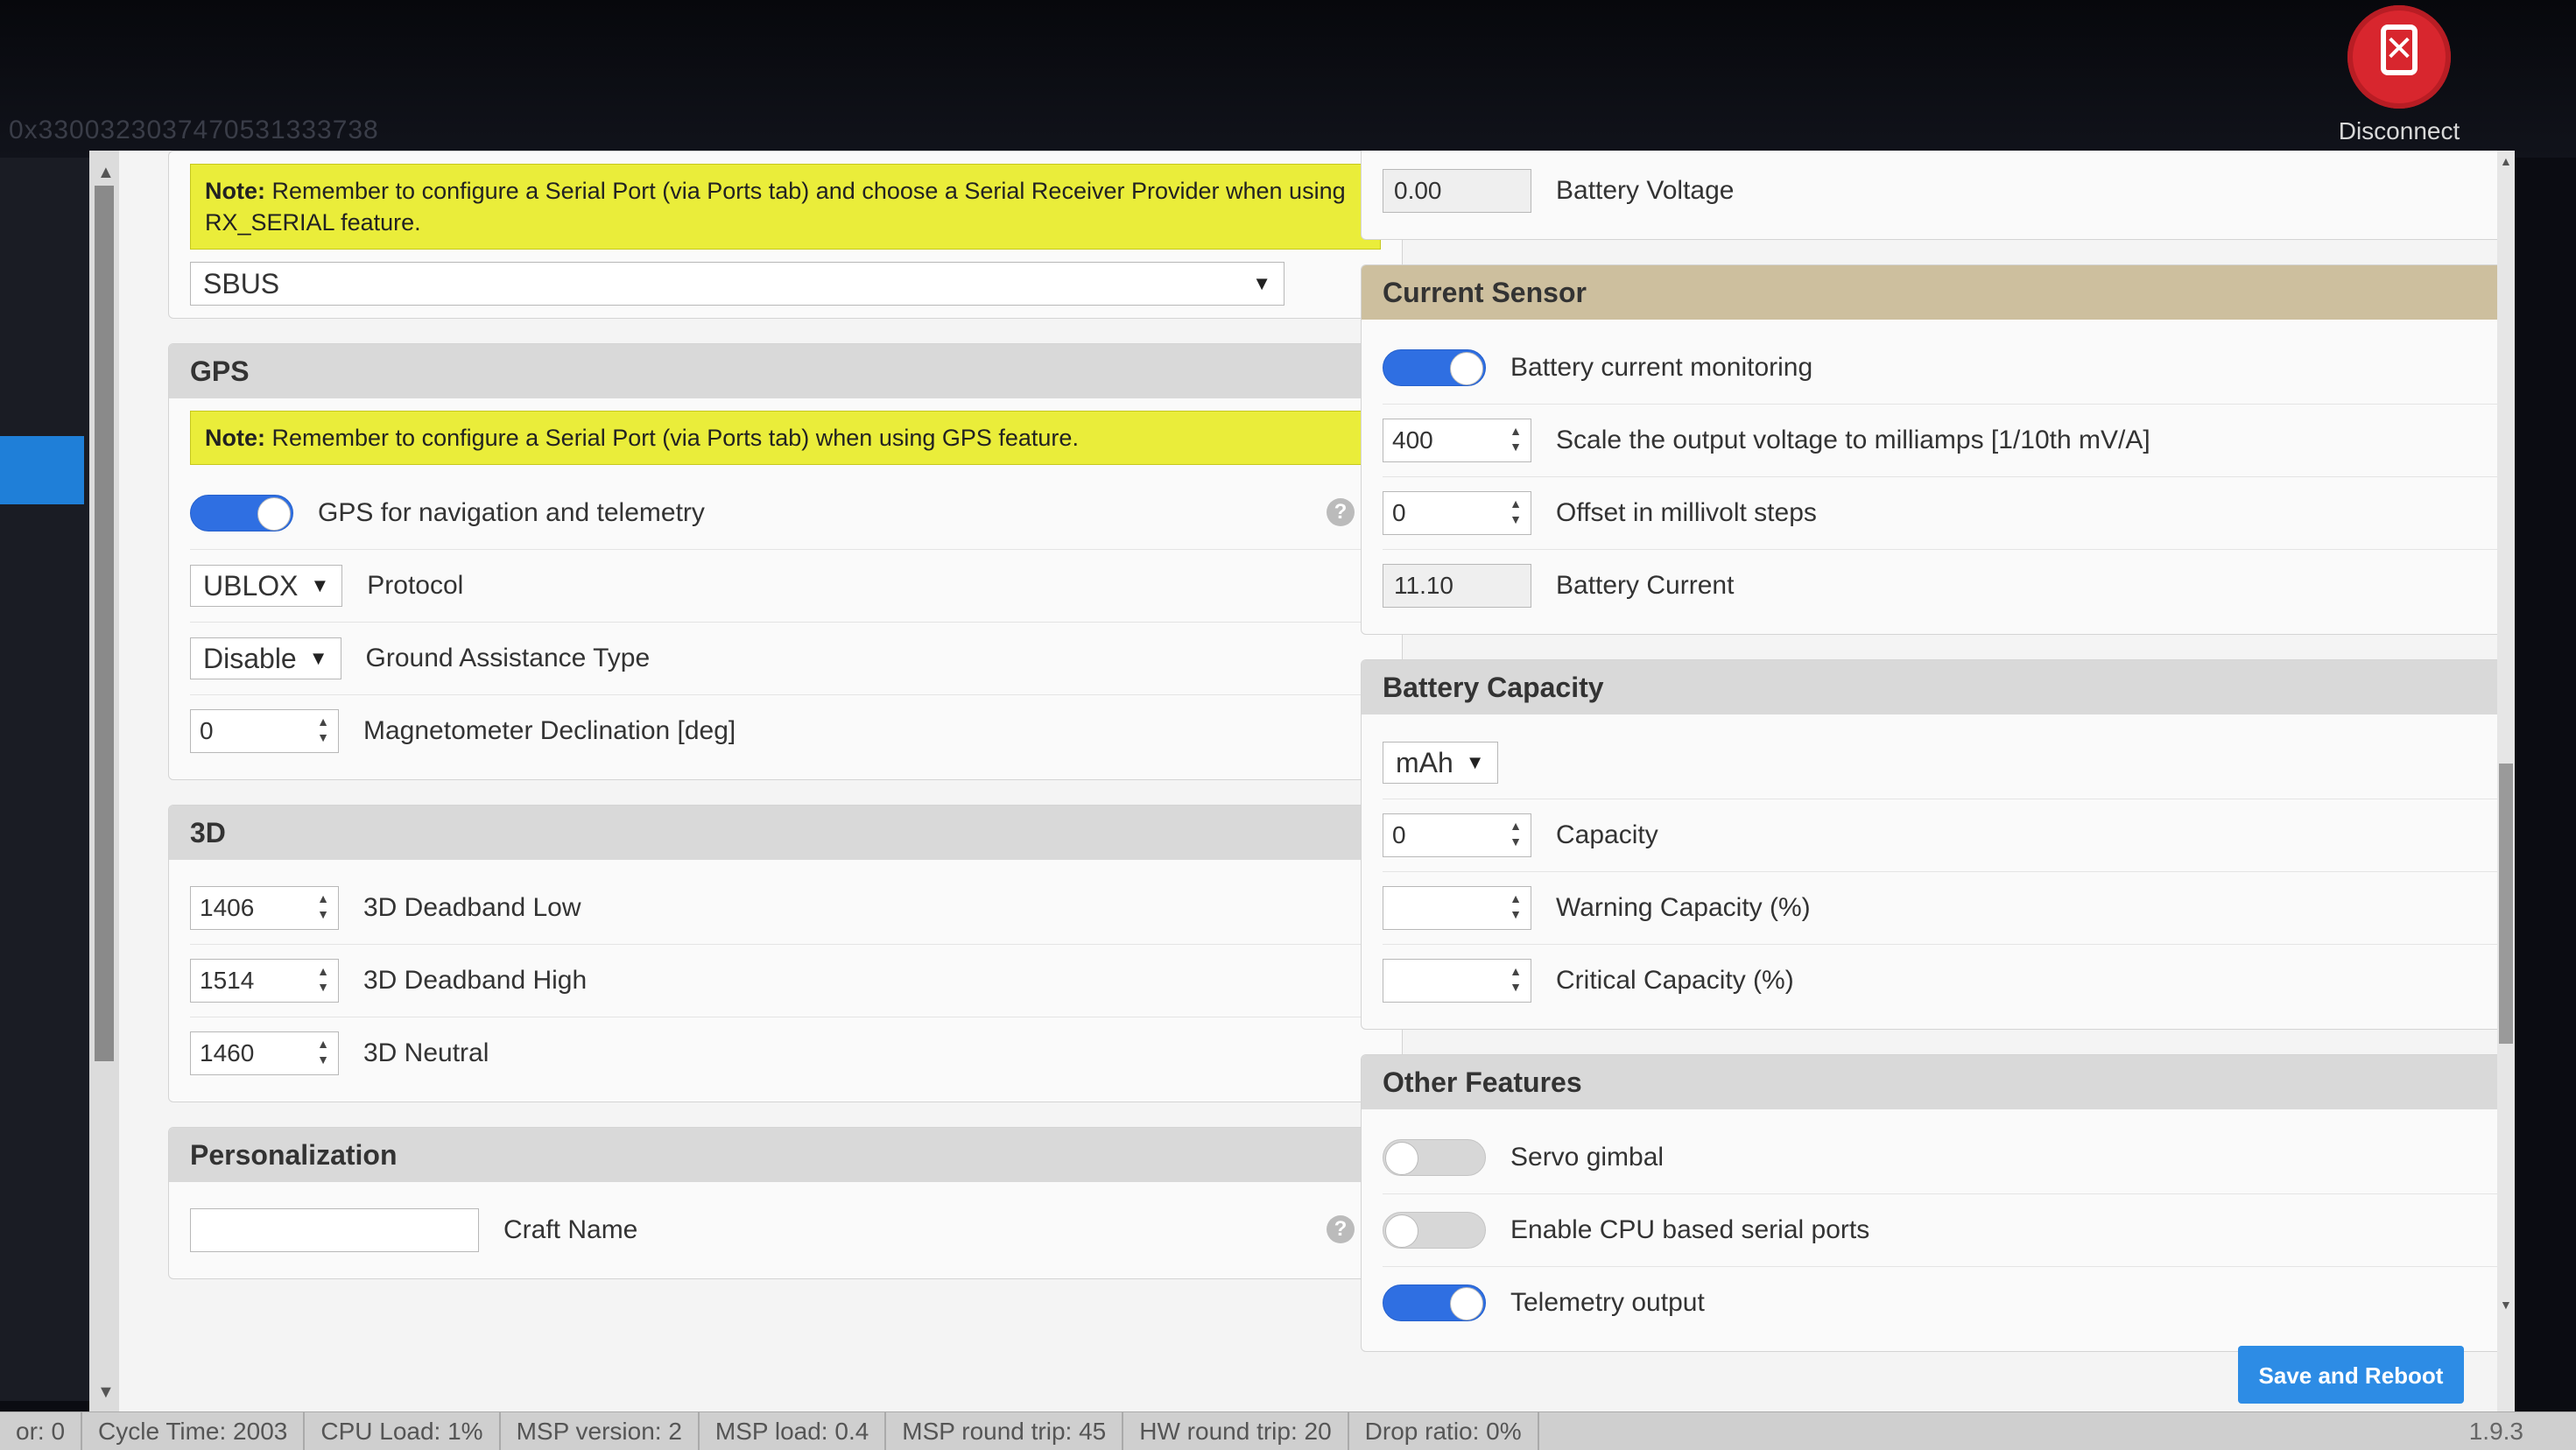  I want to click on current-monitoring-toggle, so click(1434, 367).